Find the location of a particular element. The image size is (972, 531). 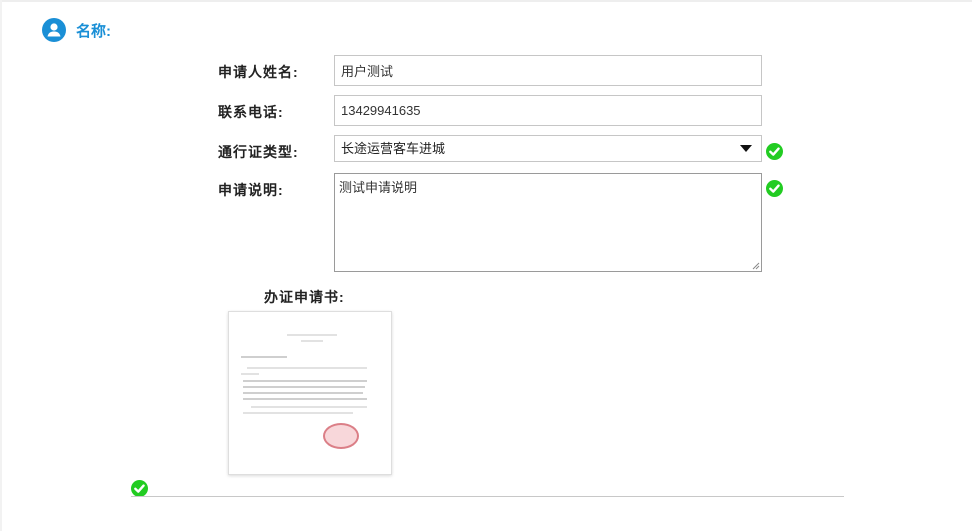

certificate-label: 办证申请书: is located at coordinates (304, 297).